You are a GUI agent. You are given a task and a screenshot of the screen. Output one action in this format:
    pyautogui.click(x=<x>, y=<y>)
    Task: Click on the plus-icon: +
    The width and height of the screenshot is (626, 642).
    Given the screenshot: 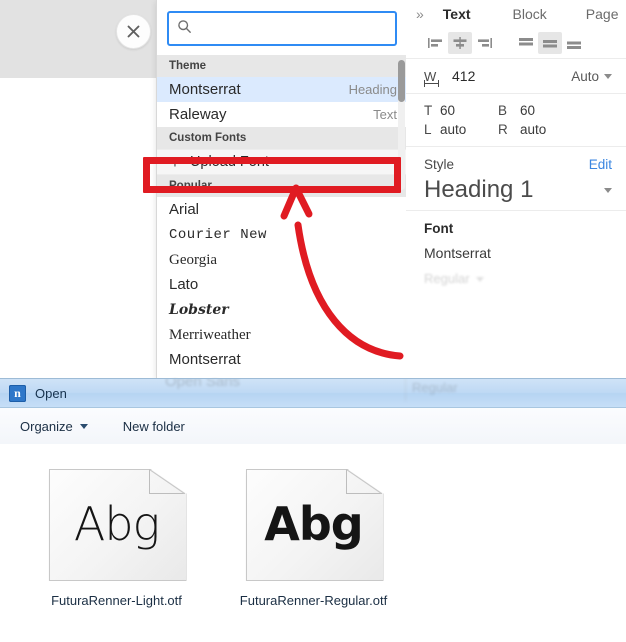 What is the action you would take?
    pyautogui.click(x=175, y=162)
    